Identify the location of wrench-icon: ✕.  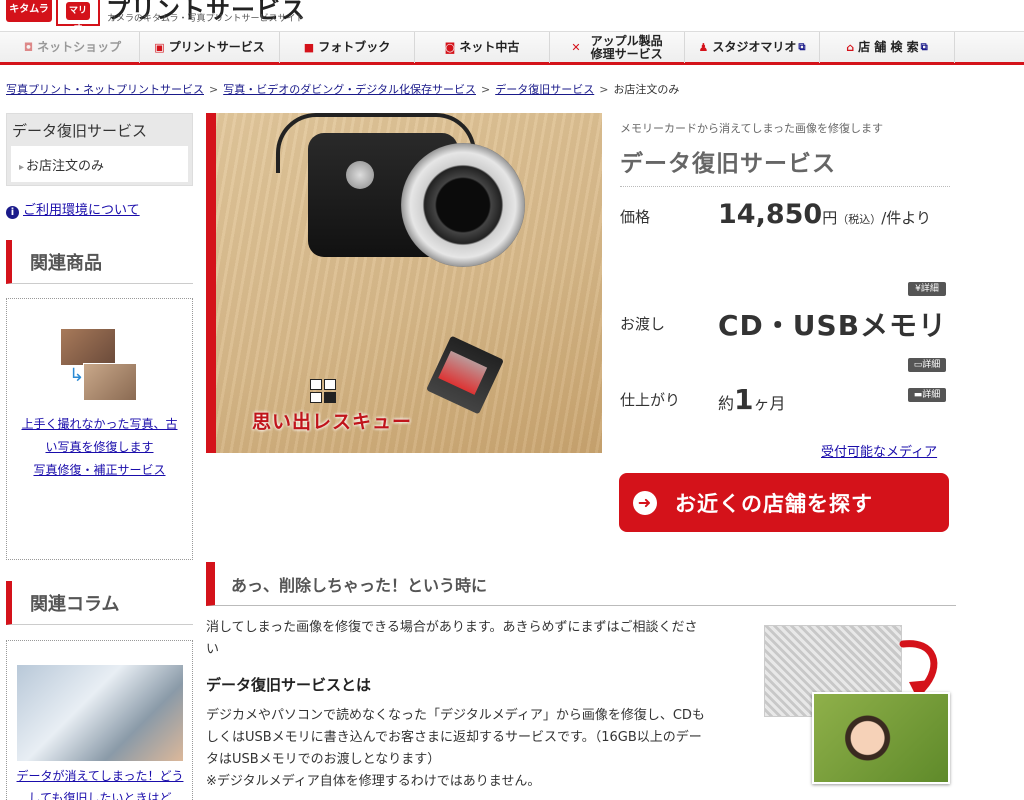
(576, 47).